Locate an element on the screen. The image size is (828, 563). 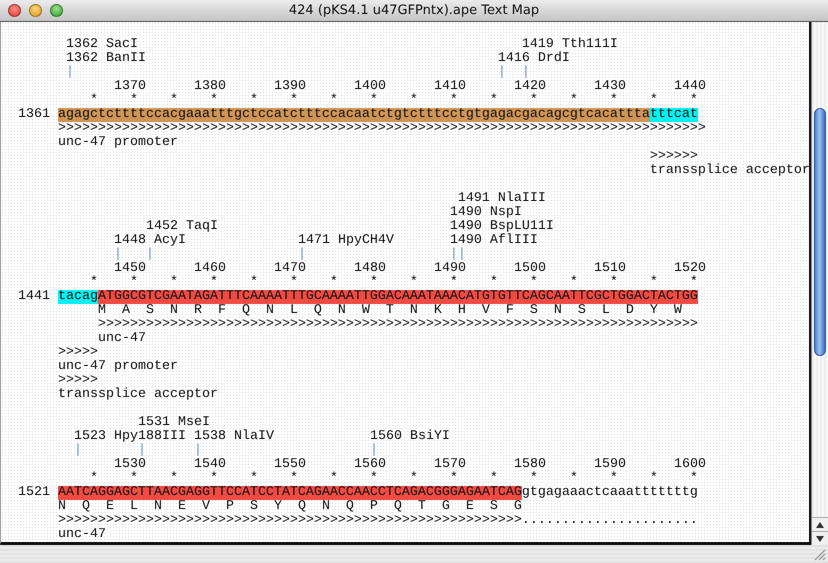
highlighted-sequence: ATGGCGTCGAATAGATTTCAAAATTTGCAAAATTGGACAAATAAACATGTGTTCAGCAATTCGCTGGACTACTGG is located at coordinates (398, 297).